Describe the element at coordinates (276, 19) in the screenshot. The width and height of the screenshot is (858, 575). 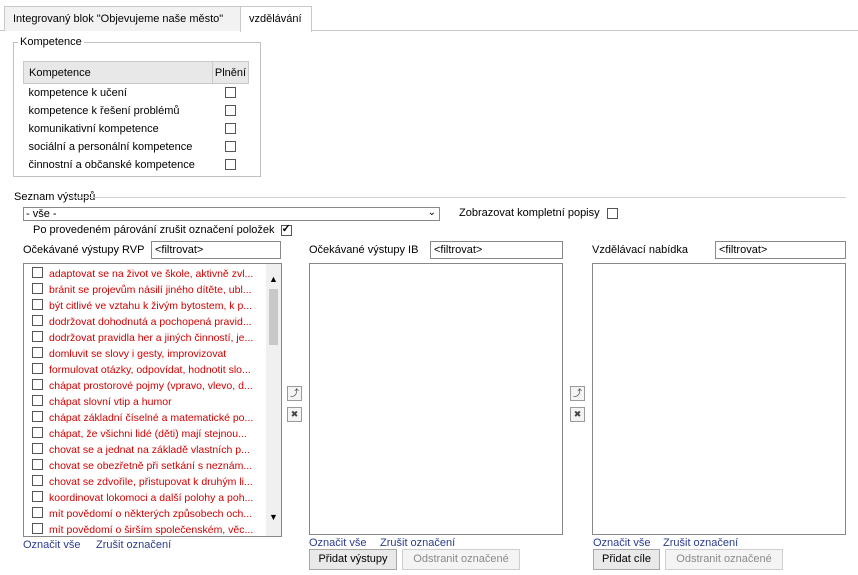
I see `tab-vzdelavani: vzdělávání` at that location.